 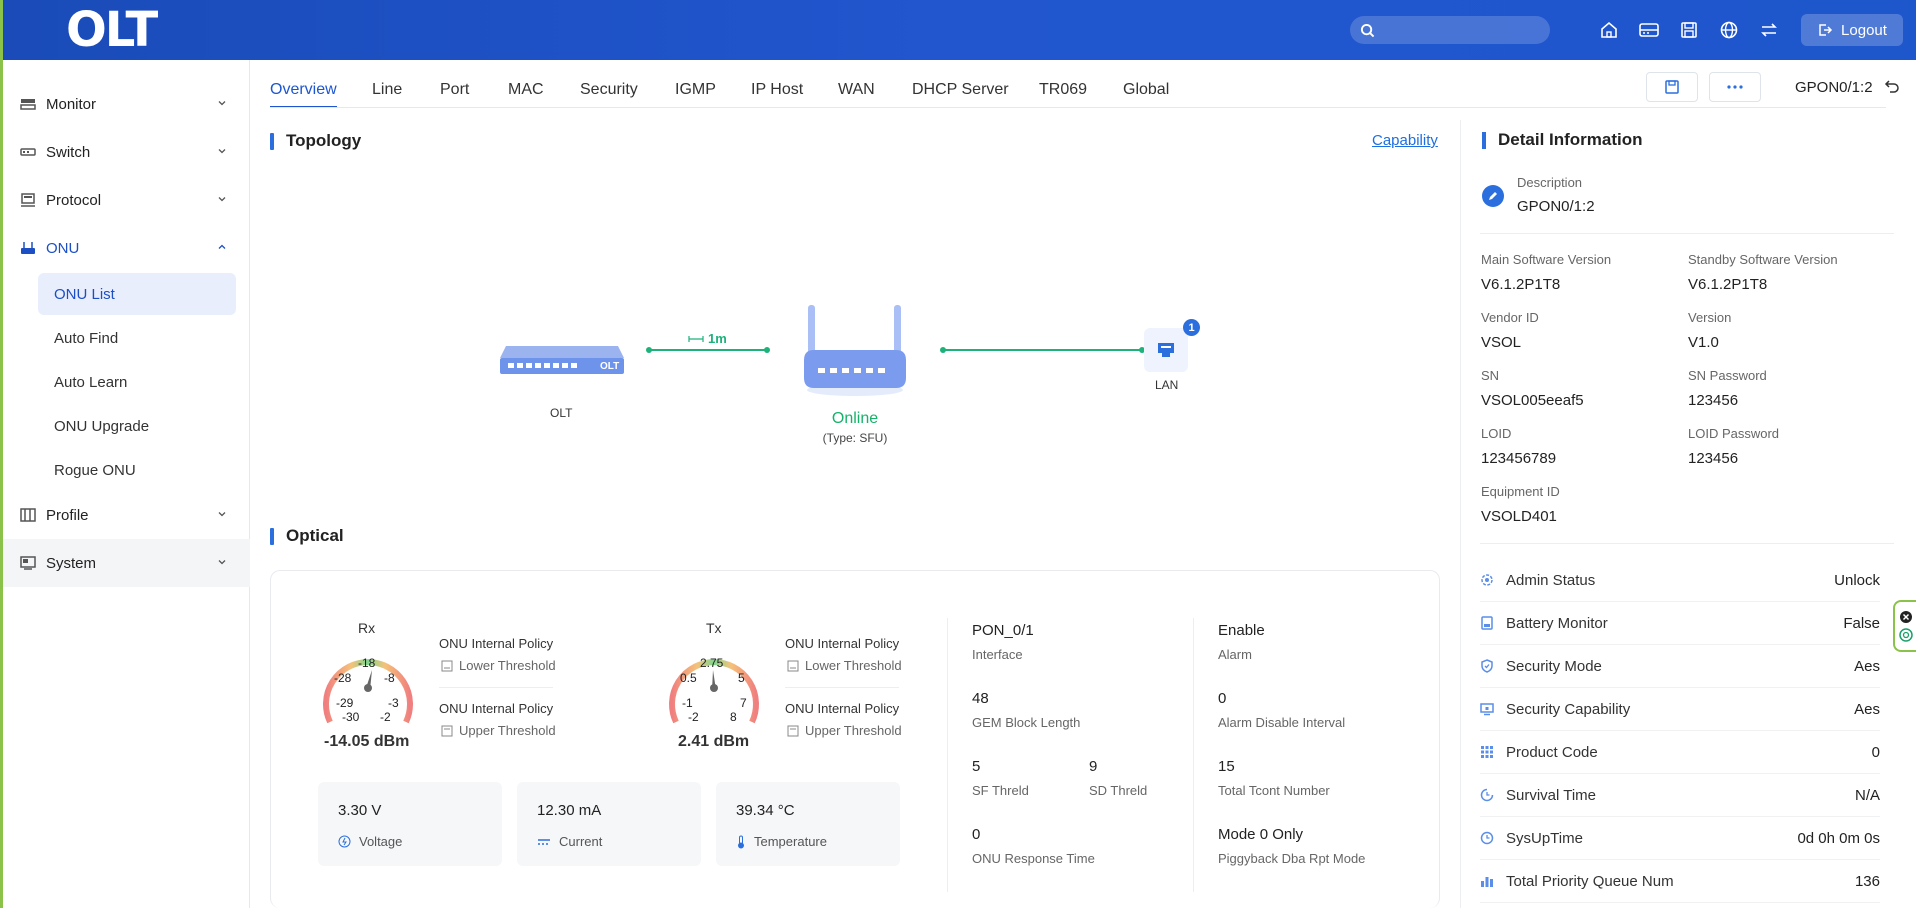 What do you see at coordinates (581, 841) in the screenshot?
I see `current-label: Current` at bounding box center [581, 841].